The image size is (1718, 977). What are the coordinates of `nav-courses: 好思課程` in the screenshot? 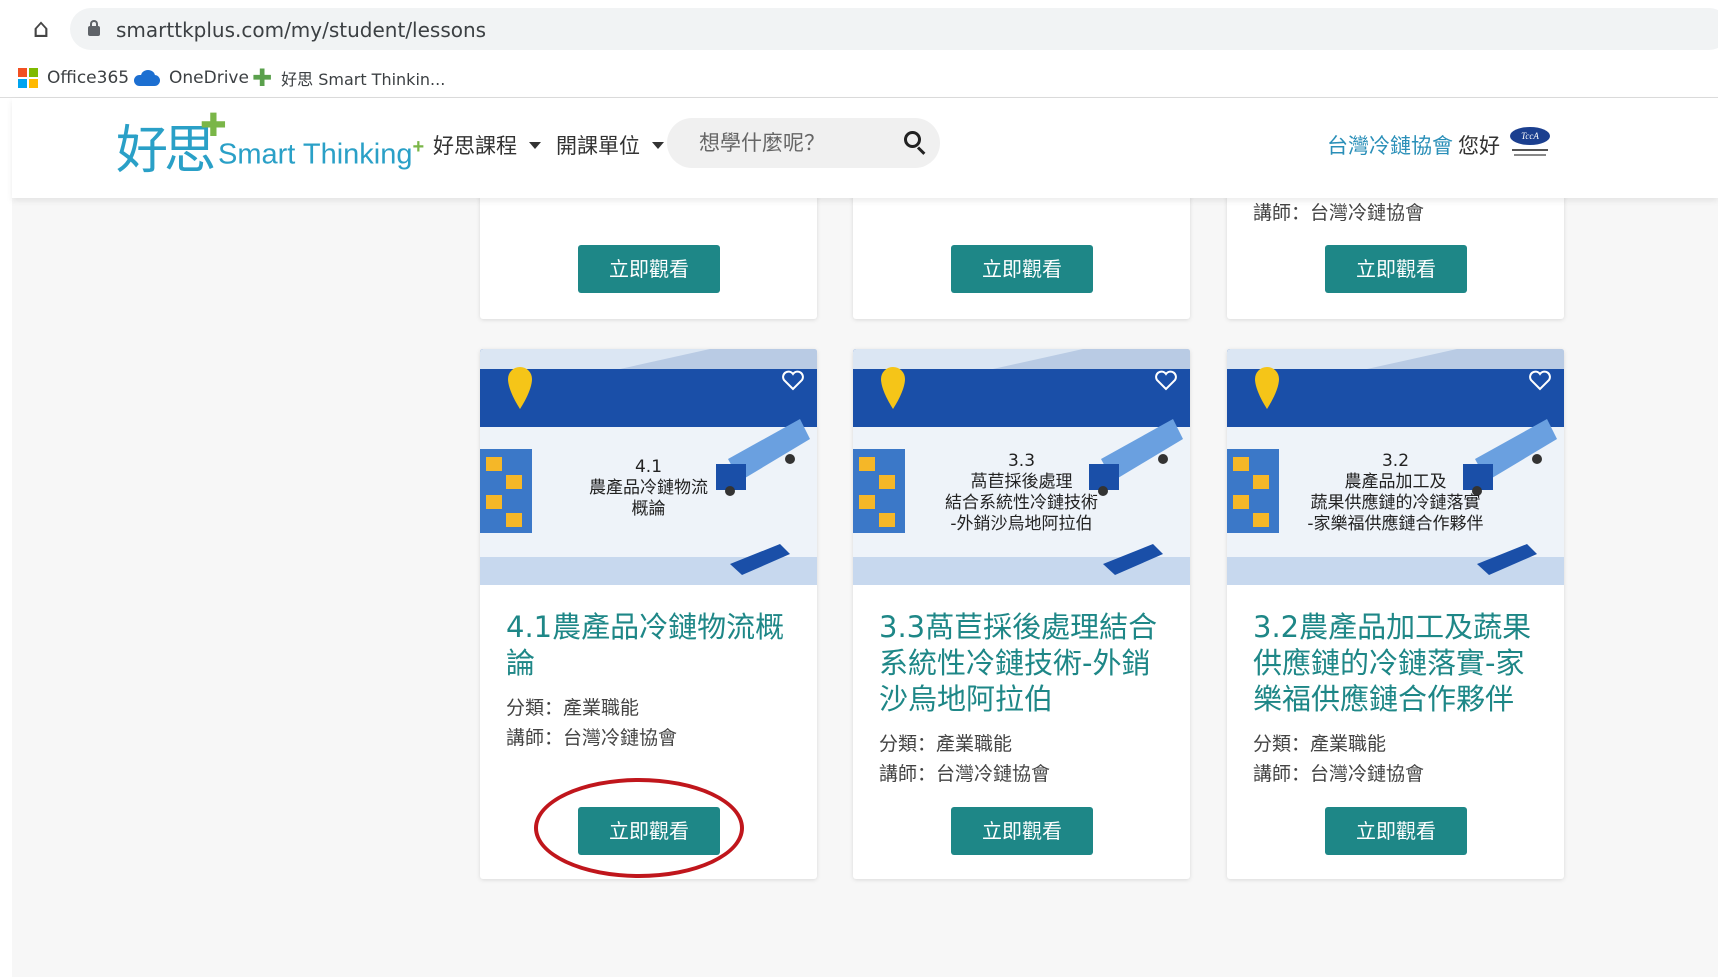 It's located at (487, 145).